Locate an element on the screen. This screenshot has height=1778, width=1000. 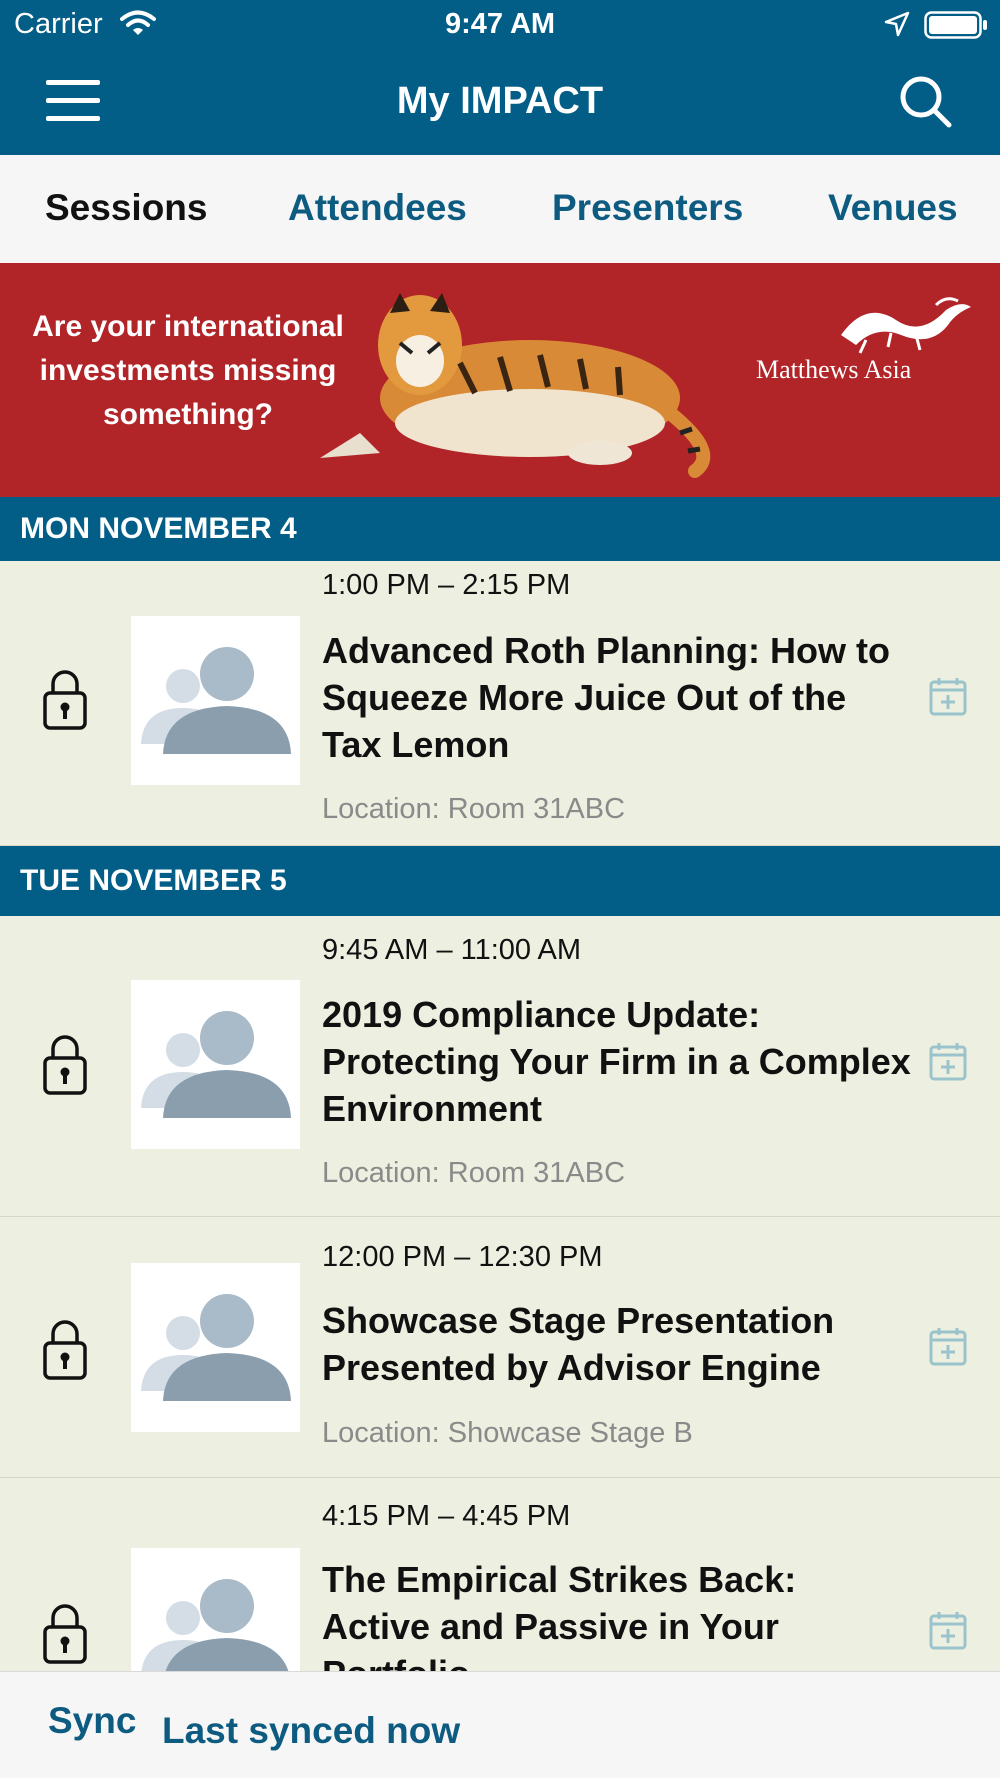
tab-sessions: Sessions is located at coordinates (126, 208).